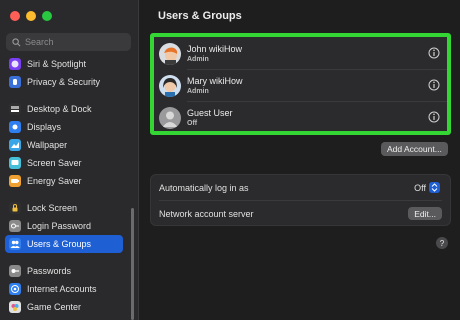  What do you see at coordinates (59, 226) in the screenshot?
I see `sidebar-item-label: Login Password` at bounding box center [59, 226].